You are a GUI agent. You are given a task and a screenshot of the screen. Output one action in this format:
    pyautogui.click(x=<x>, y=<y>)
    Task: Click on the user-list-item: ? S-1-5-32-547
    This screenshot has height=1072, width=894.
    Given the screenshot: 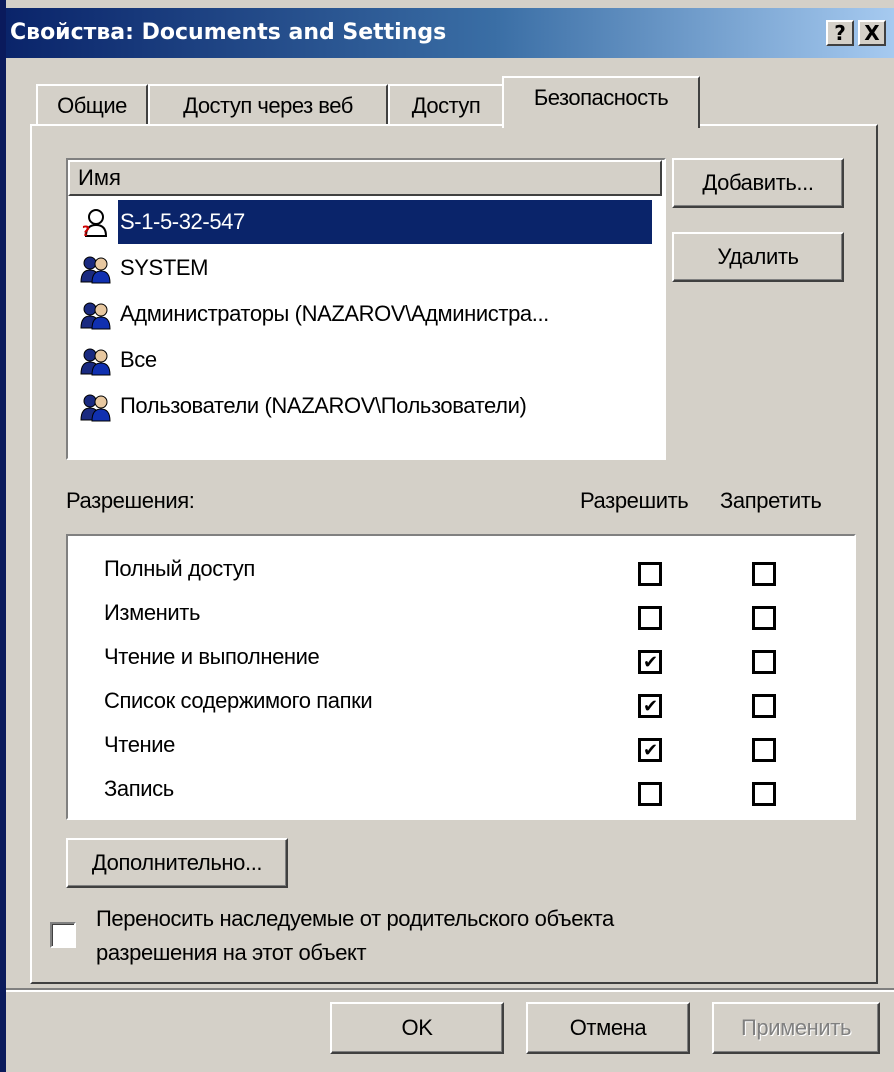 What is the action you would take?
    pyautogui.click(x=362, y=222)
    